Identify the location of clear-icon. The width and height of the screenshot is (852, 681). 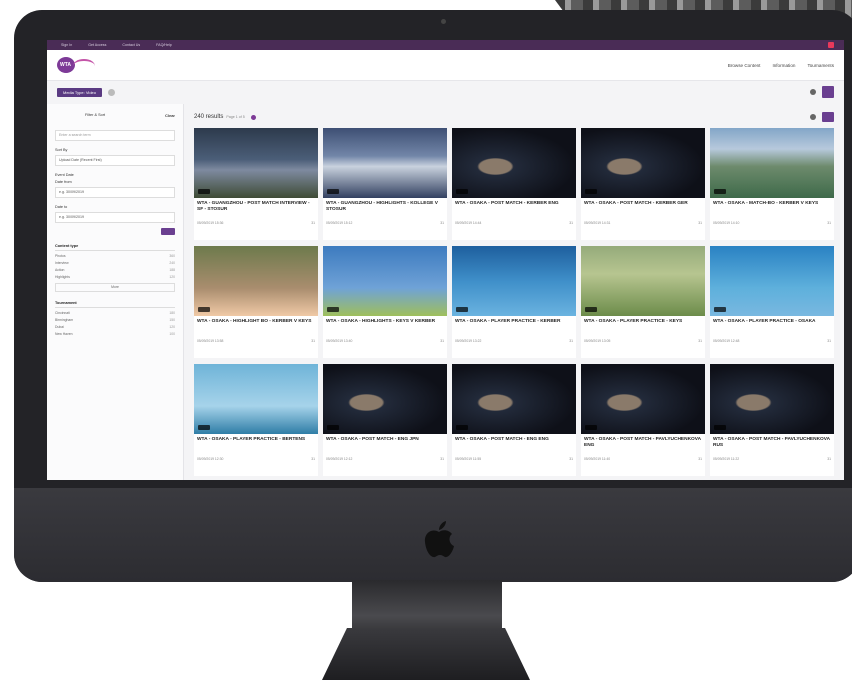
(111, 92).